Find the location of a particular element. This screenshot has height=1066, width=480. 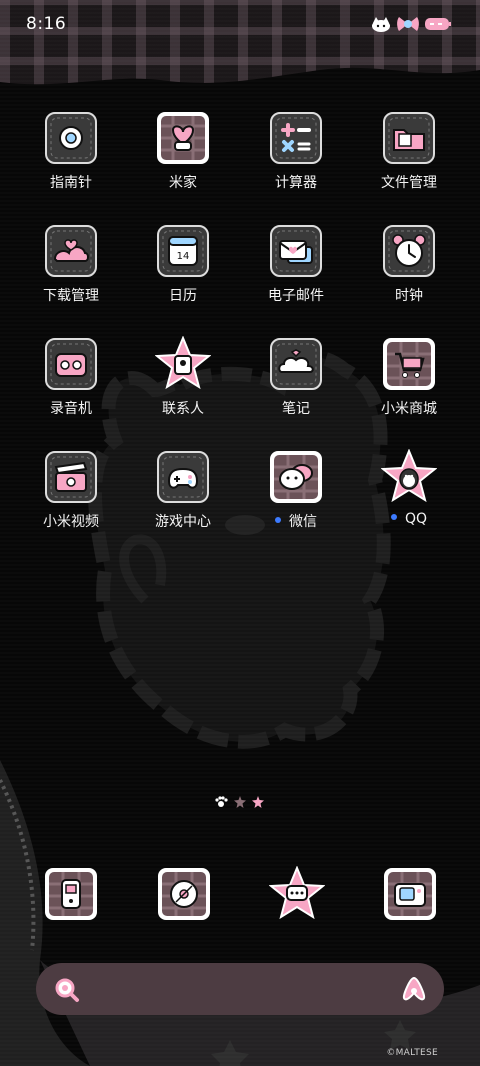

compass-icon is located at coordinates (71, 138).